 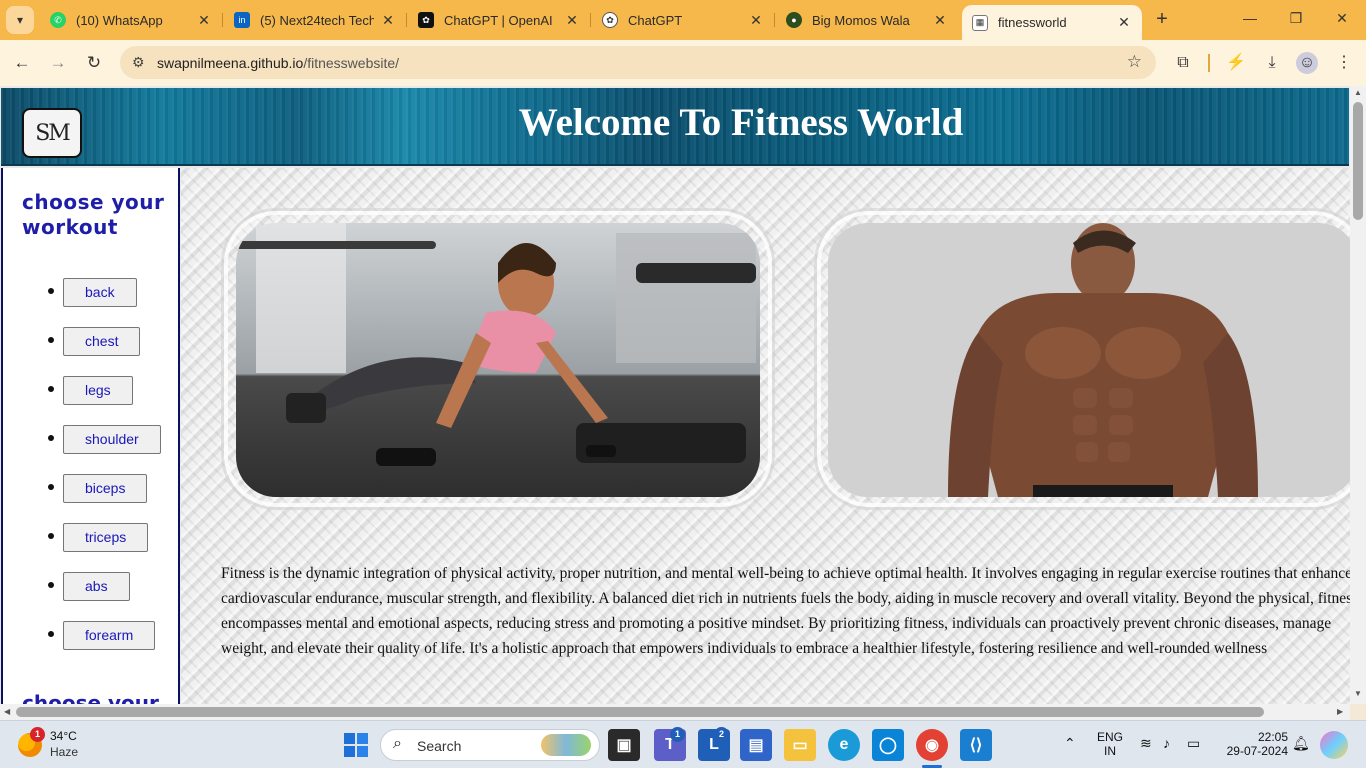 I want to click on performance-icon: ⚡, so click(x=1236, y=63).